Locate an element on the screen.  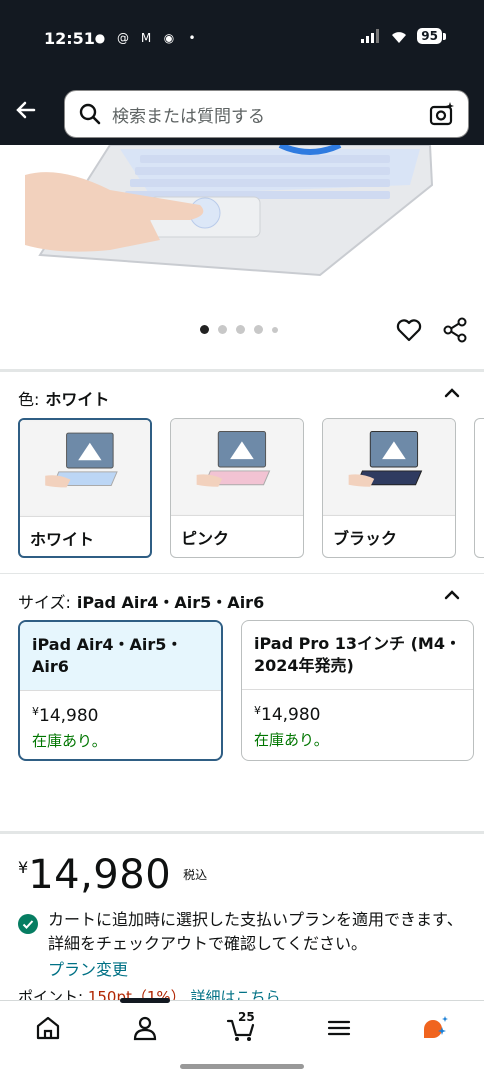
size-selected-value: iPad Air4・Air5・Air6 is located at coordinates (170, 602).